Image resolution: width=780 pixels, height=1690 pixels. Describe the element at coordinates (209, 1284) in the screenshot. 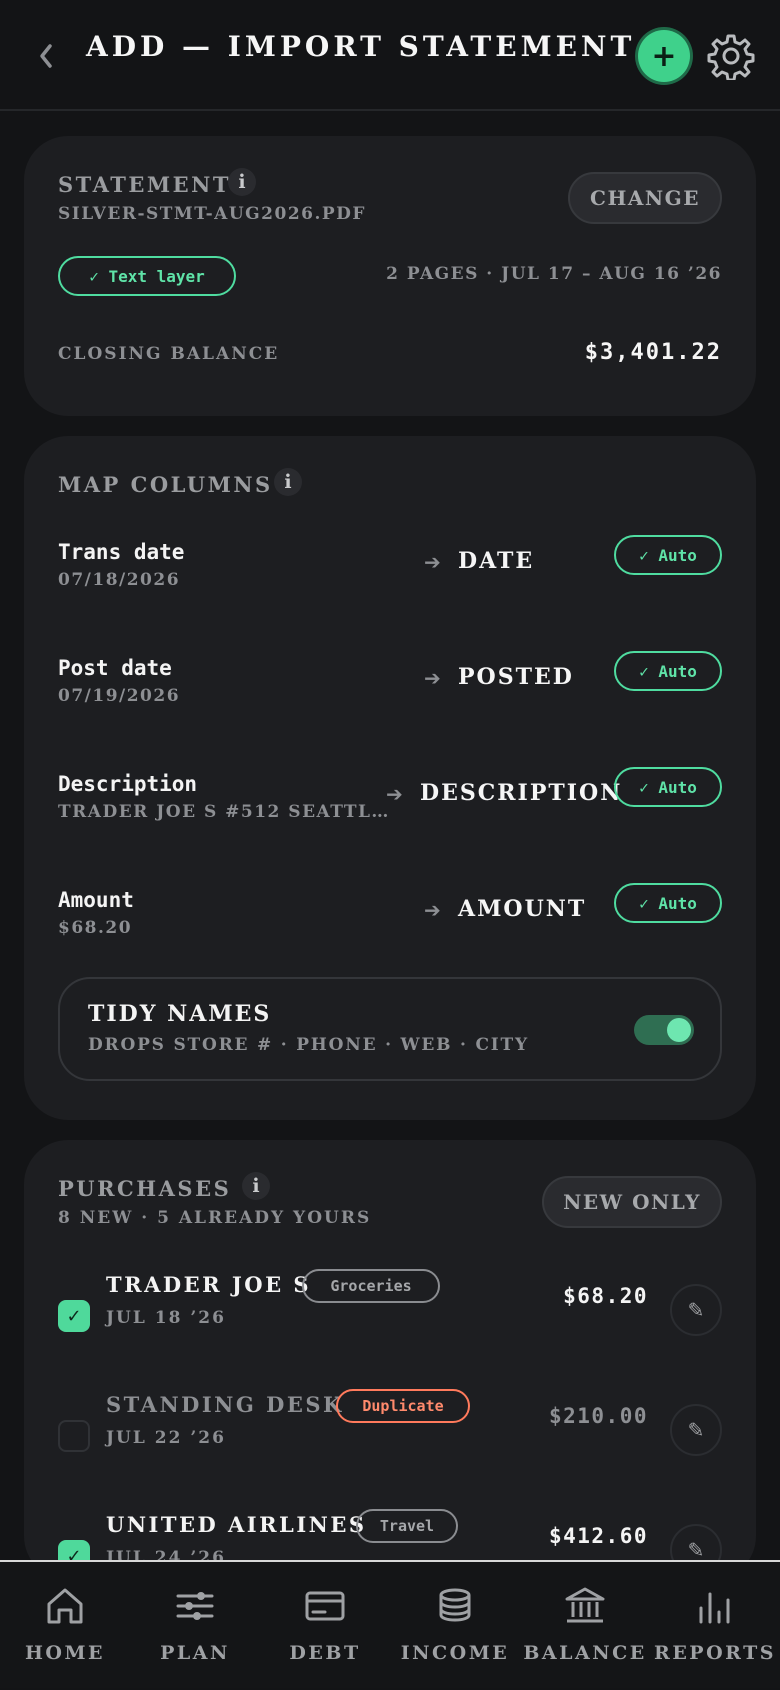

I see `merchant-name: TRADER JOE S` at that location.